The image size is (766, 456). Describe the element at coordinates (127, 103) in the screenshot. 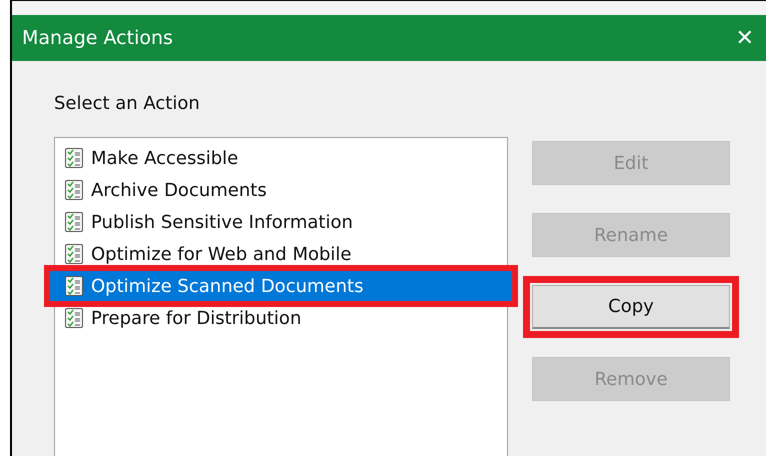

I see `section-label: Select an Action` at that location.